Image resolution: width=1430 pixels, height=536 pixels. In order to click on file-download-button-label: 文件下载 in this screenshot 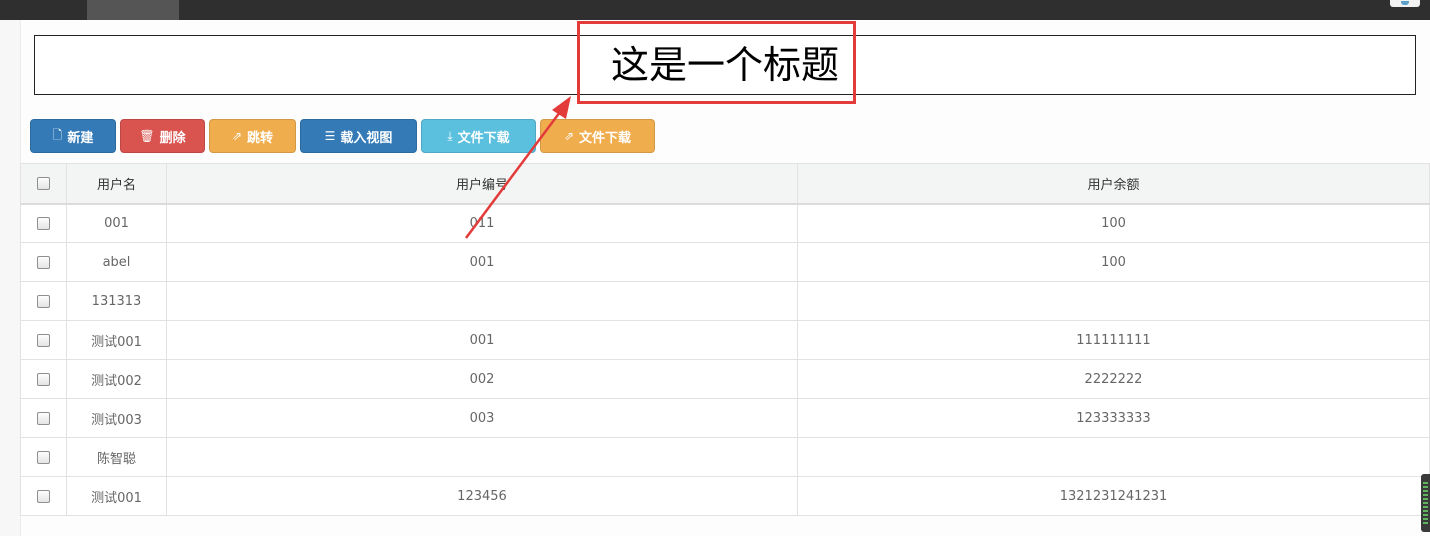, I will do `click(483, 138)`.